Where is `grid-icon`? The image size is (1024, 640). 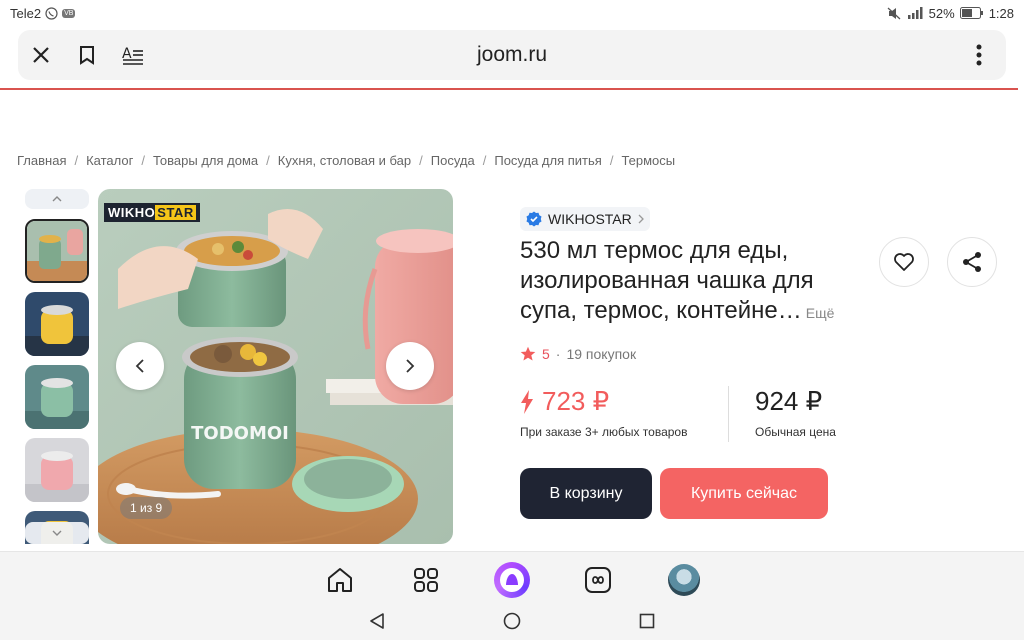 grid-icon is located at coordinates (426, 579).